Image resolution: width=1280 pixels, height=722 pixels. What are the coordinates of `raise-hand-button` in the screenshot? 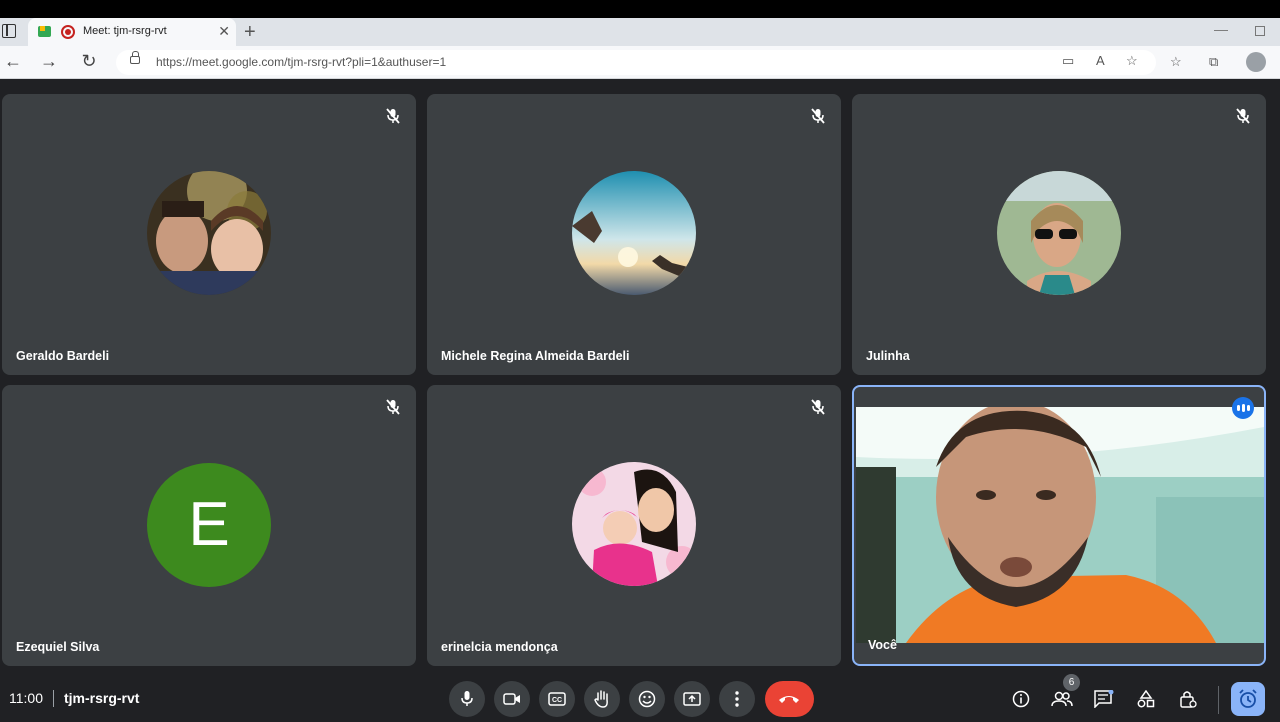 It's located at (602, 699).